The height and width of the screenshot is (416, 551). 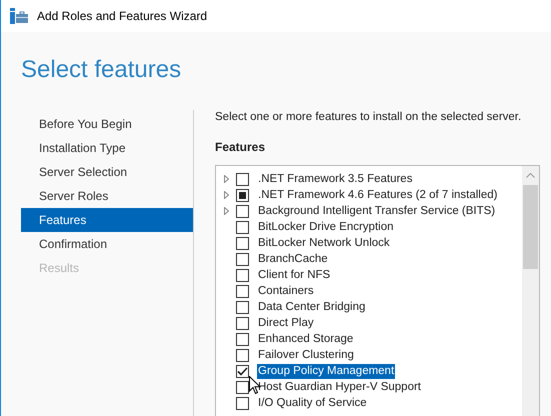 What do you see at coordinates (107, 172) in the screenshot?
I see `wizard-step: Server Selection` at bounding box center [107, 172].